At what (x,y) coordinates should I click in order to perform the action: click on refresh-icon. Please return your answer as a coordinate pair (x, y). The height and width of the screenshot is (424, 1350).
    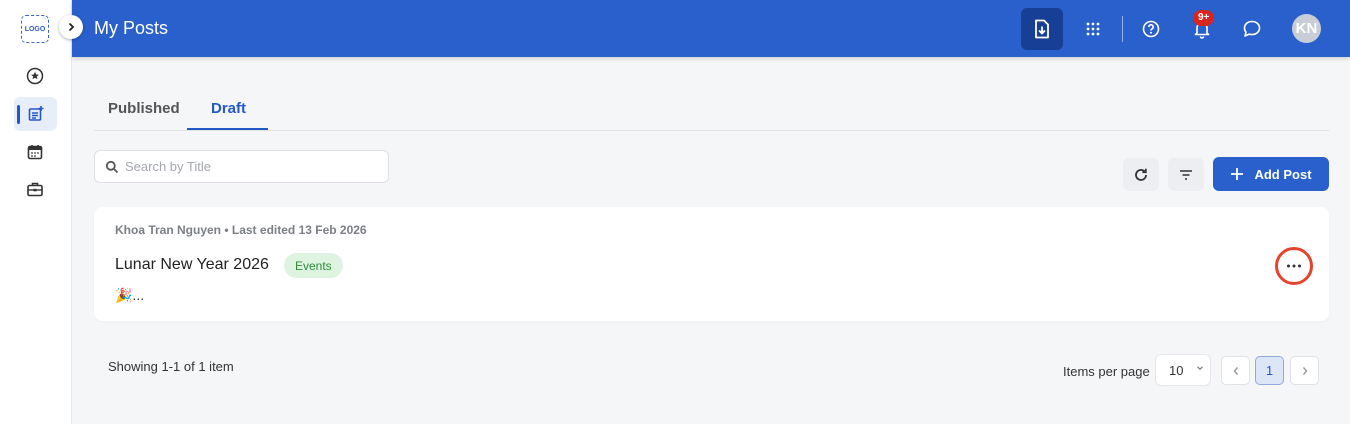
    Looking at the image, I should click on (1141, 174).